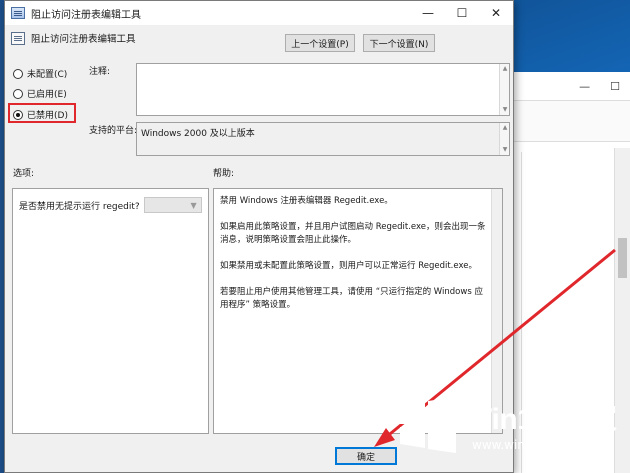 Image resolution: width=630 pixels, height=473 pixels. Describe the element at coordinates (83, 39) in the screenshot. I see `setting-name: 阻止访问注册表编辑工具` at that location.